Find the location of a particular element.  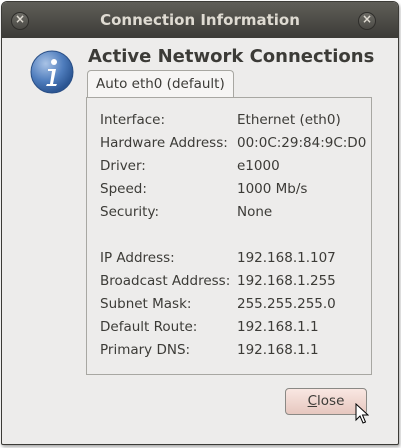

primary-dns-label: Primary DNS: is located at coordinates (145, 350).